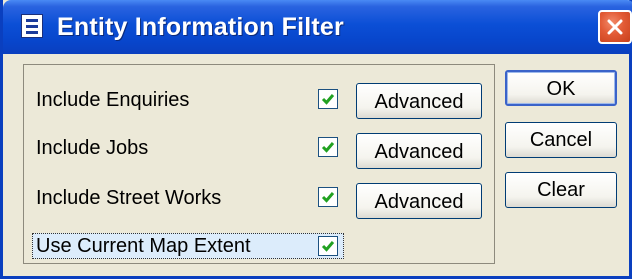  Describe the element at coordinates (419, 101) in the screenshot. I see `enquiries-advanced-button: Advanced` at that location.